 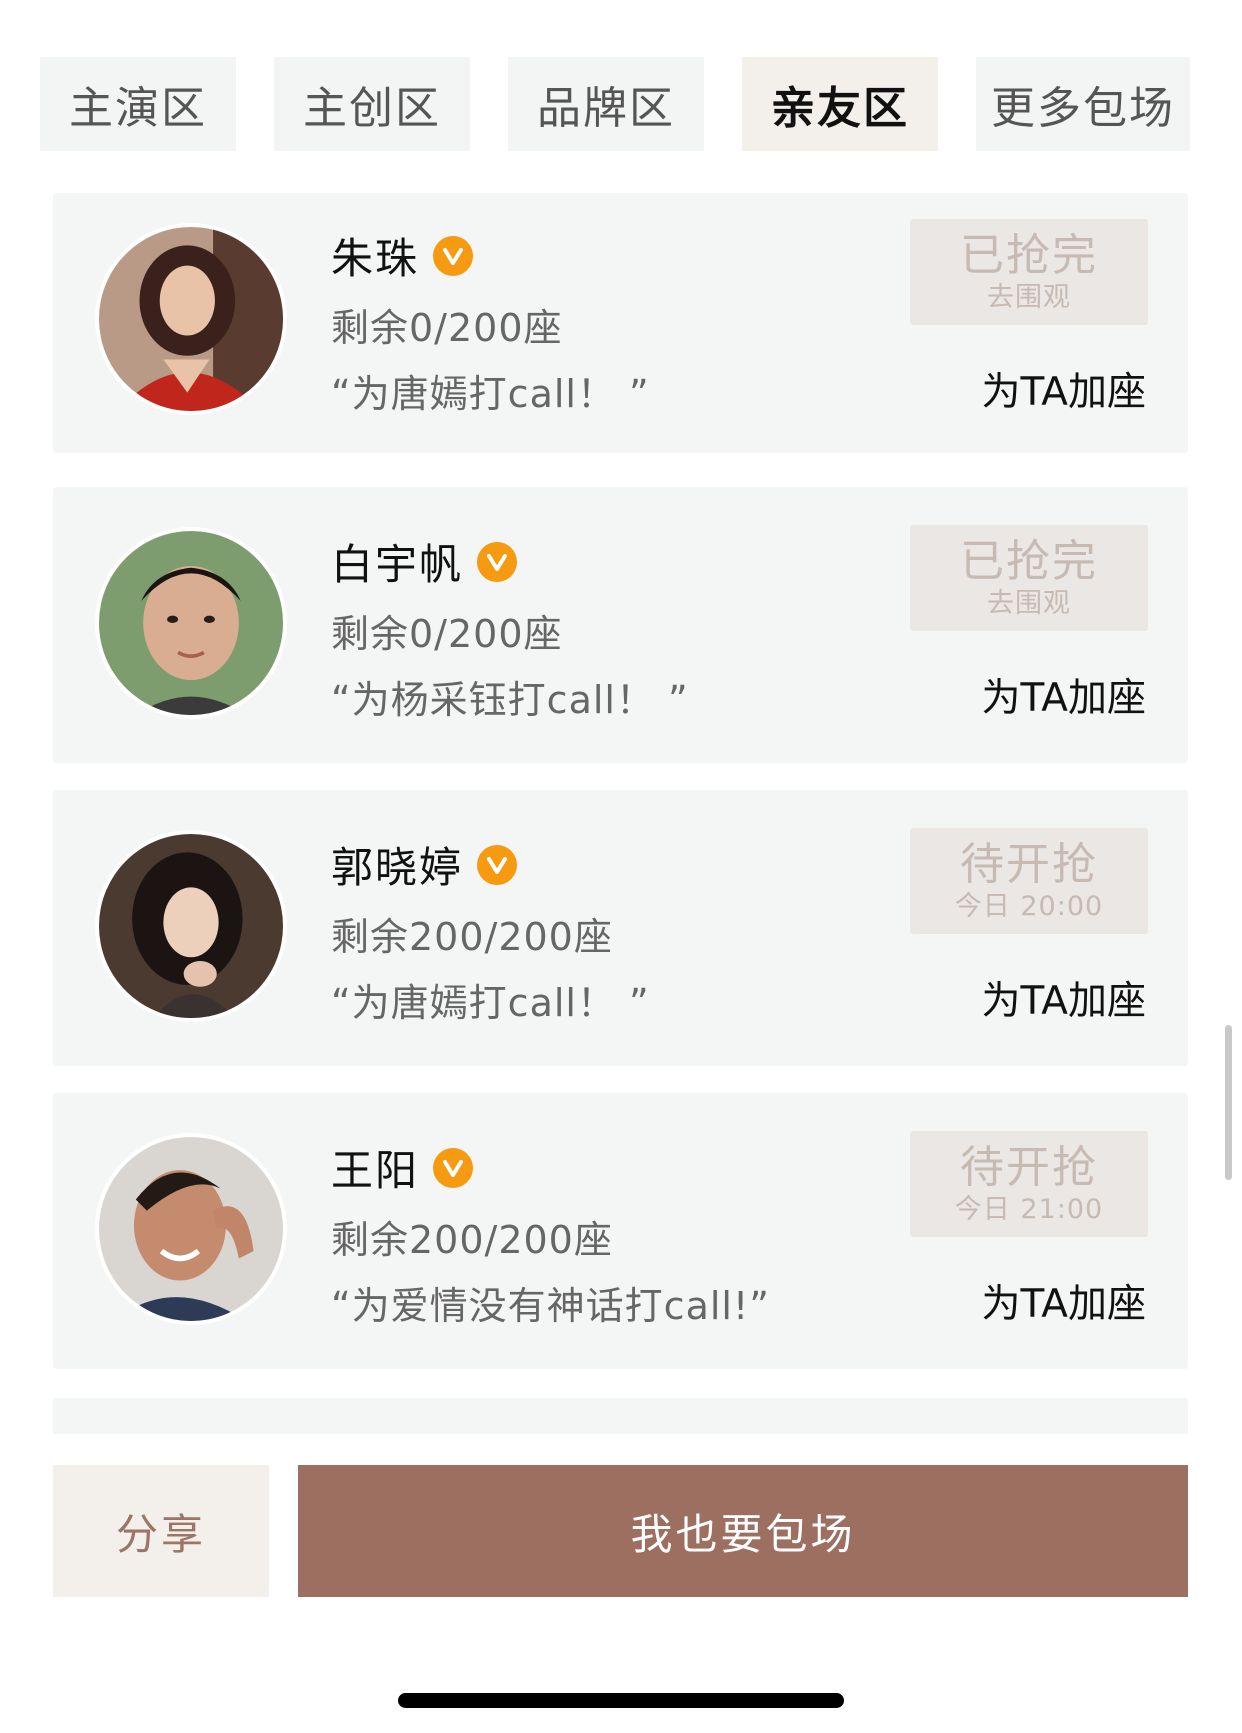 What do you see at coordinates (620, 323) in the screenshot?
I see `host-card: 朱珠 剩余0/200座 “为唐嫣打call！ ” 已抢完 去围观 为TA加座` at bounding box center [620, 323].